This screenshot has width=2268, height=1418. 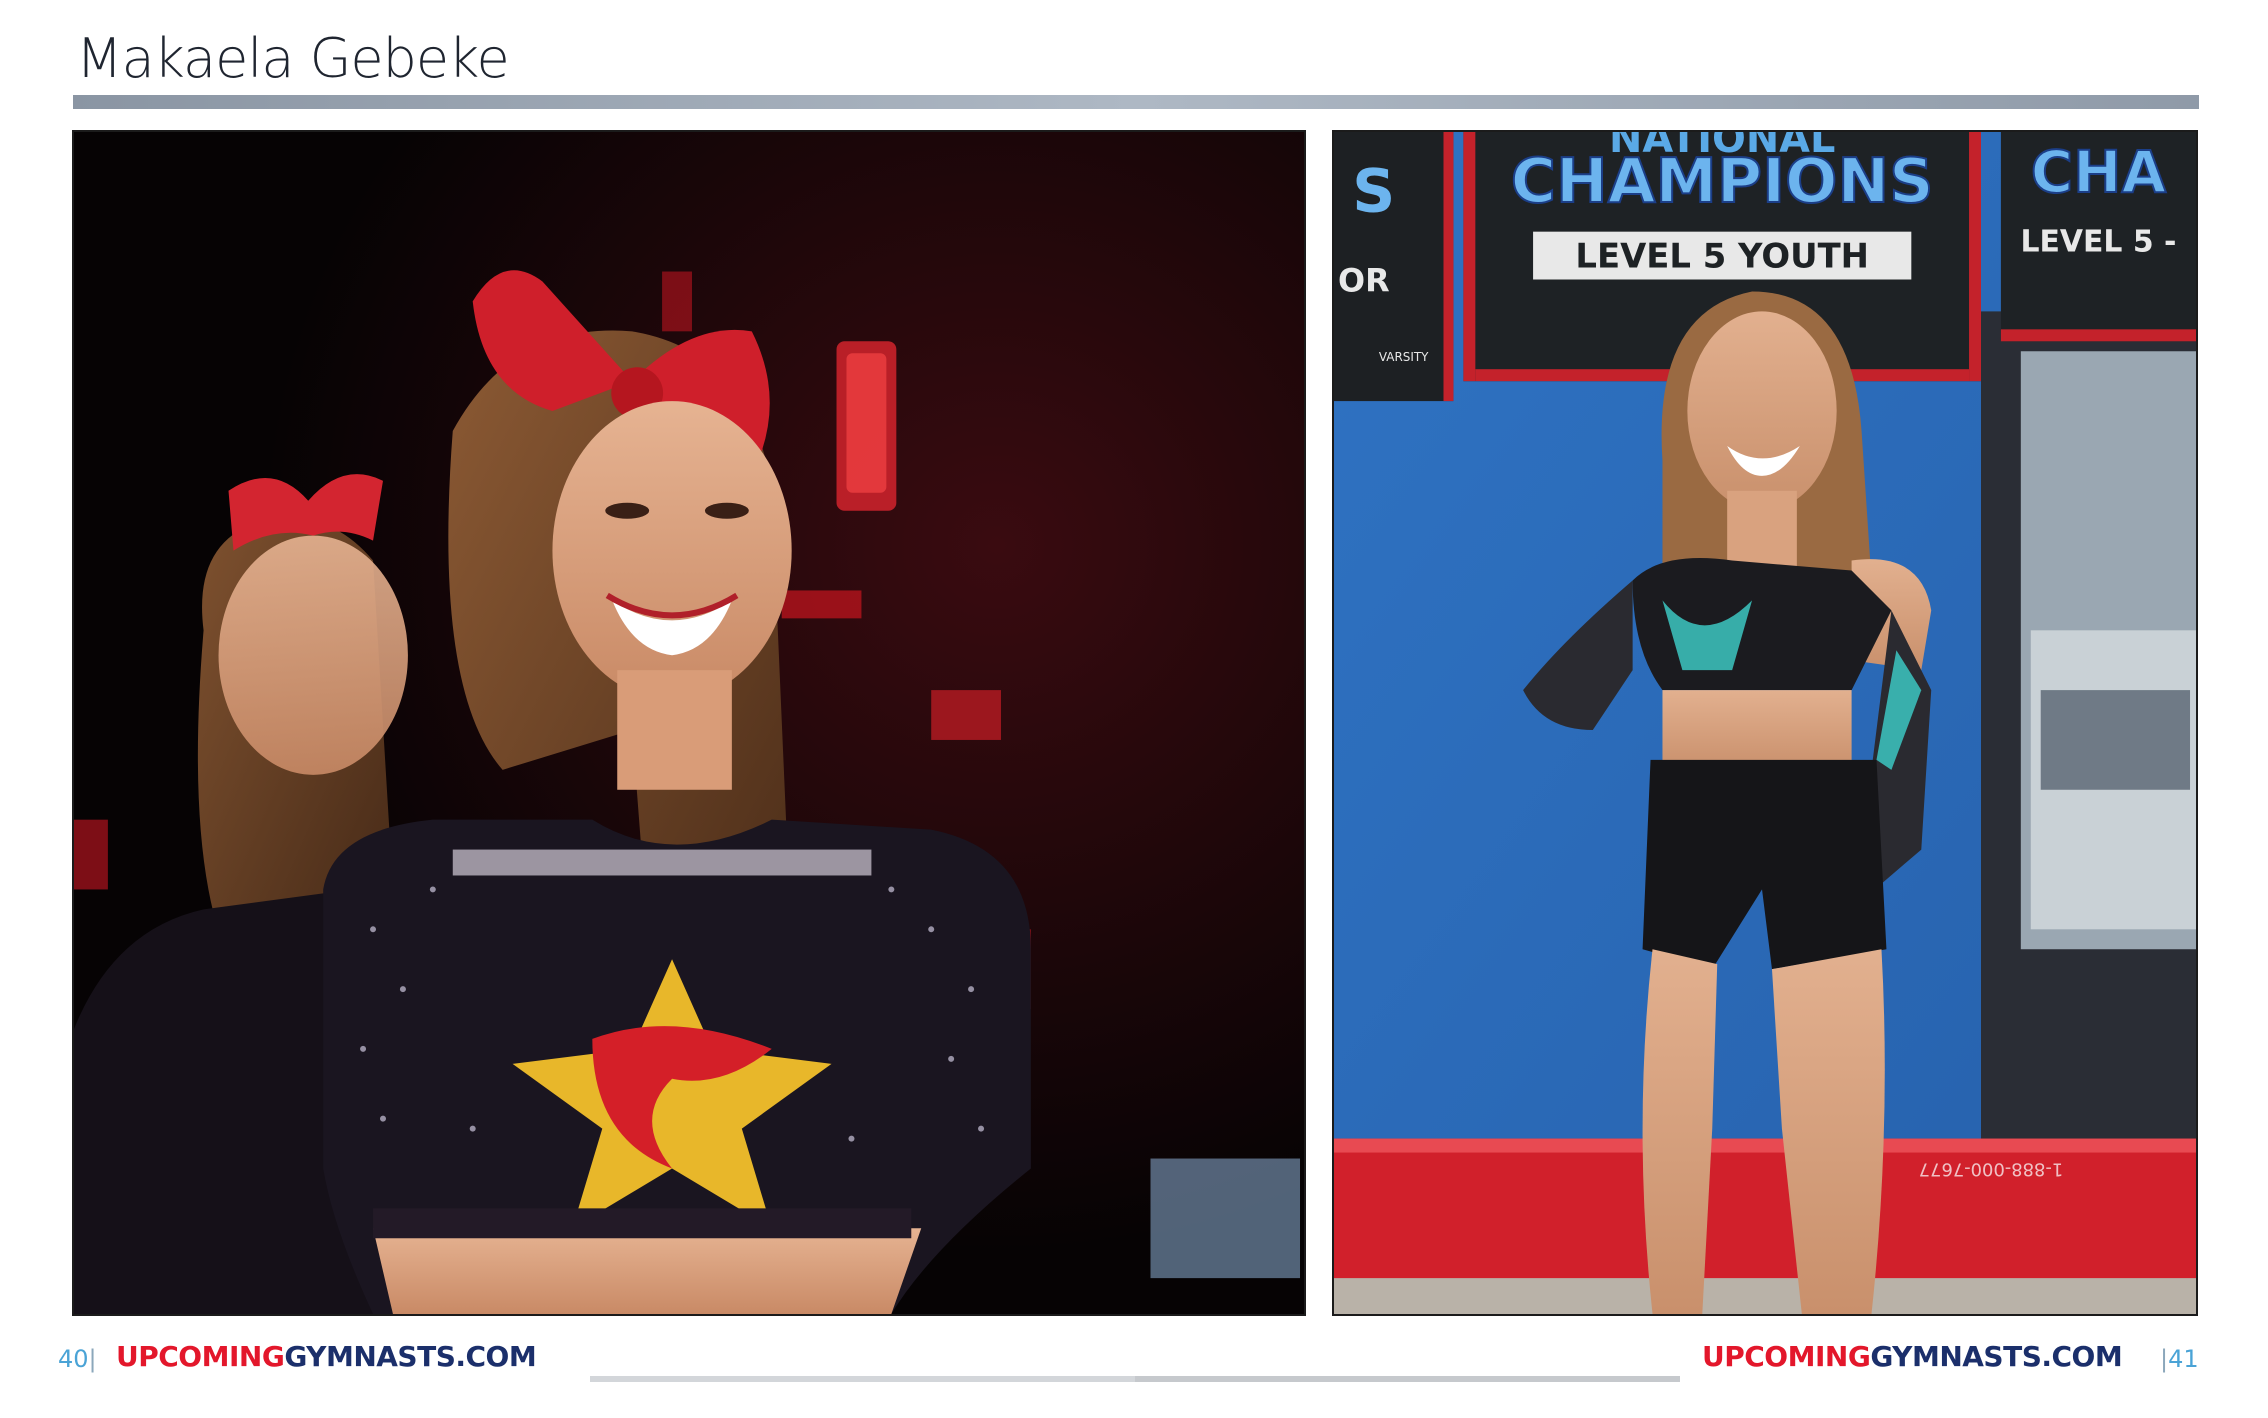 What do you see at coordinates (862, 1379) in the screenshot?
I see `footer-divider-left` at bounding box center [862, 1379].